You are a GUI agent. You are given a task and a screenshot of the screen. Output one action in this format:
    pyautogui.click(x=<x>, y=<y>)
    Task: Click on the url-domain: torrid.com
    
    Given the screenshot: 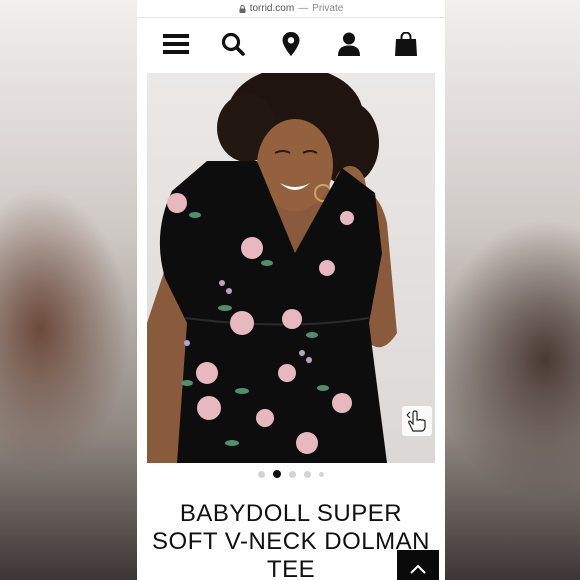 What is the action you would take?
    pyautogui.click(x=272, y=8)
    